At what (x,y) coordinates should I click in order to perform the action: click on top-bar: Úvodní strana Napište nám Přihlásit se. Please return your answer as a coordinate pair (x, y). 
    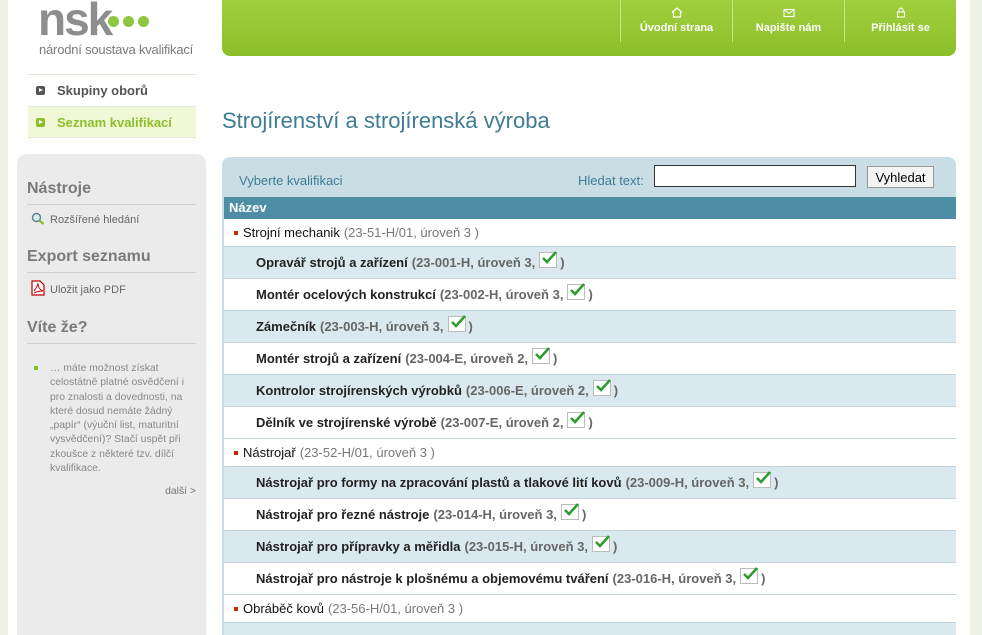
    Looking at the image, I should click on (589, 28).